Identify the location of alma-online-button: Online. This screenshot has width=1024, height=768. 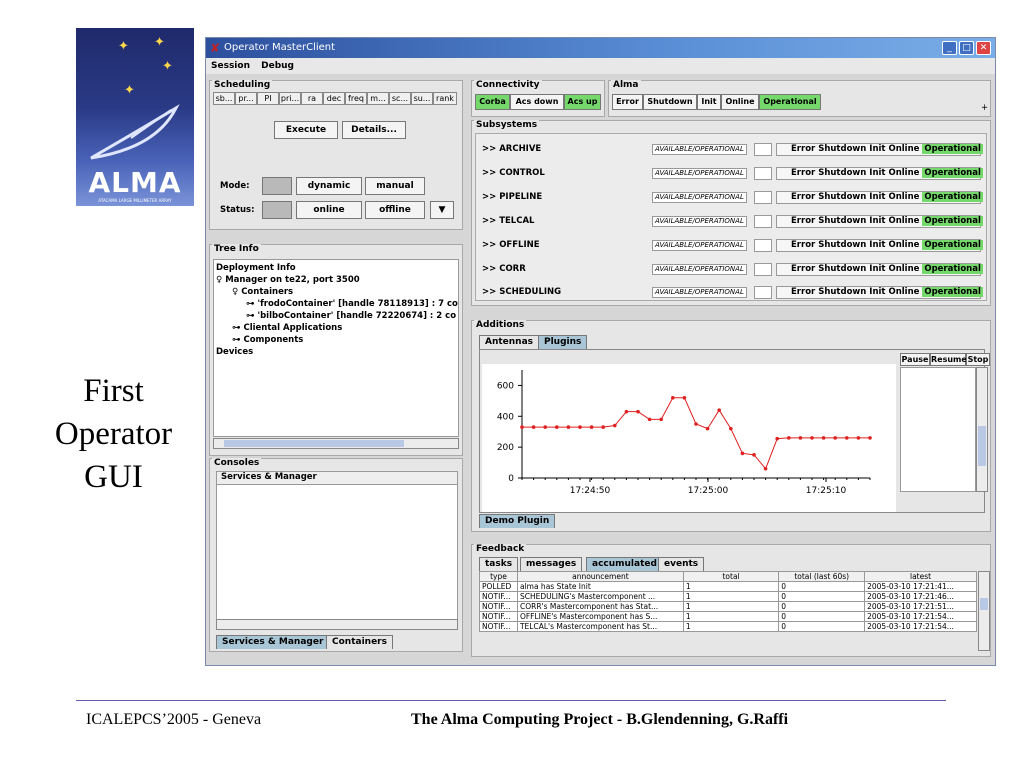
(740, 102).